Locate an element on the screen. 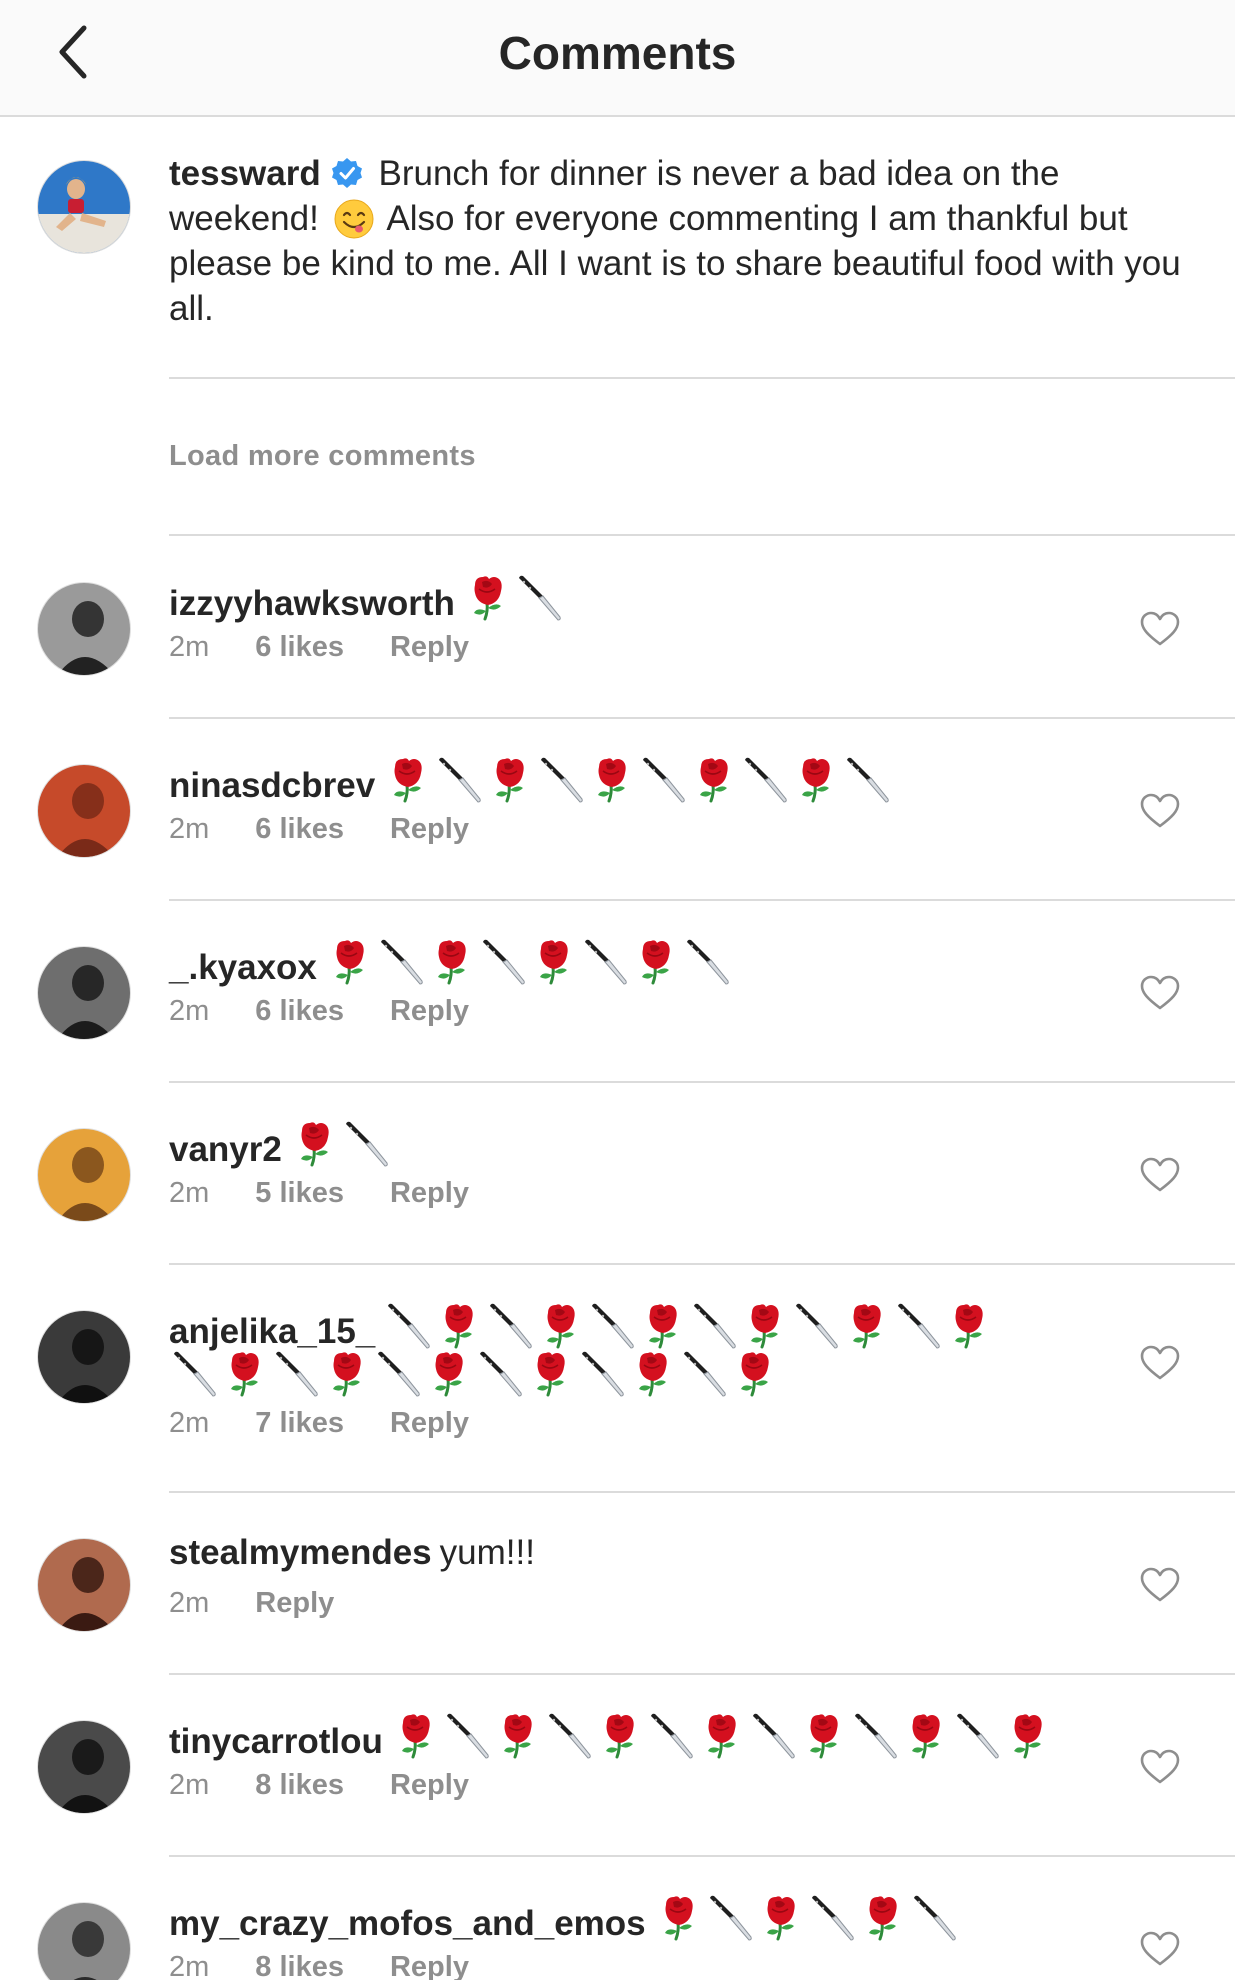 This screenshot has height=1980, width=1235. comment-username: stealmymendes is located at coordinates (300, 1552).